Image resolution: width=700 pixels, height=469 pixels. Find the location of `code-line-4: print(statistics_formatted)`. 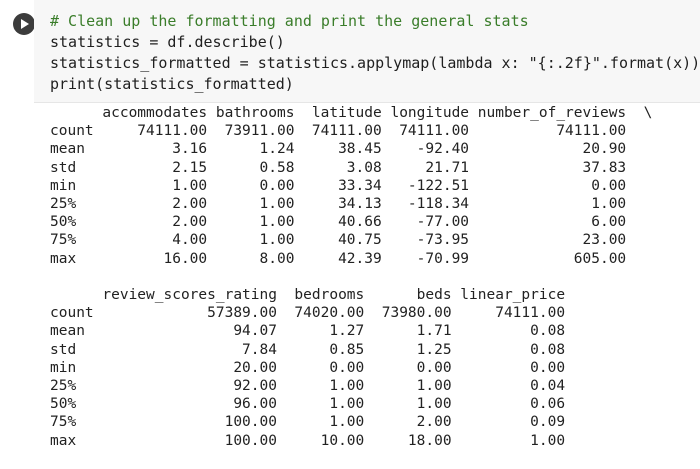

code-line-4: print(statistics_formatted) is located at coordinates (172, 84).